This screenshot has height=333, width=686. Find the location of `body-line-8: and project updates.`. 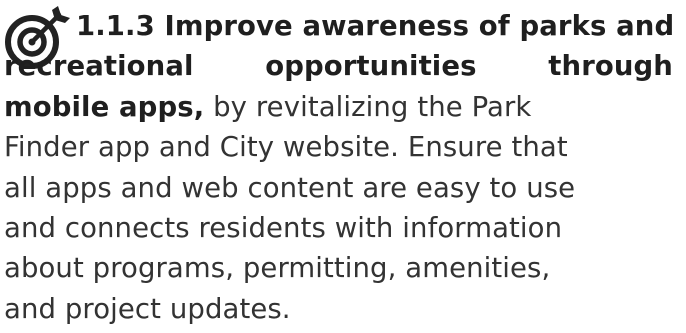

body-line-8: and project updates. is located at coordinates (147, 308).